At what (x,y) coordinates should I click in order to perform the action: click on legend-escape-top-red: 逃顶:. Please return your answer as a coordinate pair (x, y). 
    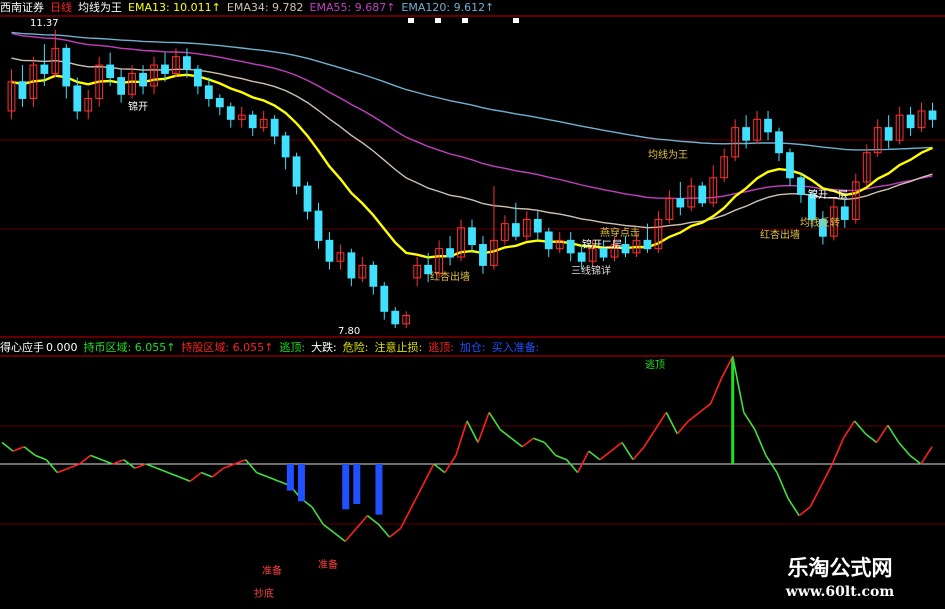
    Looking at the image, I should click on (441, 347).